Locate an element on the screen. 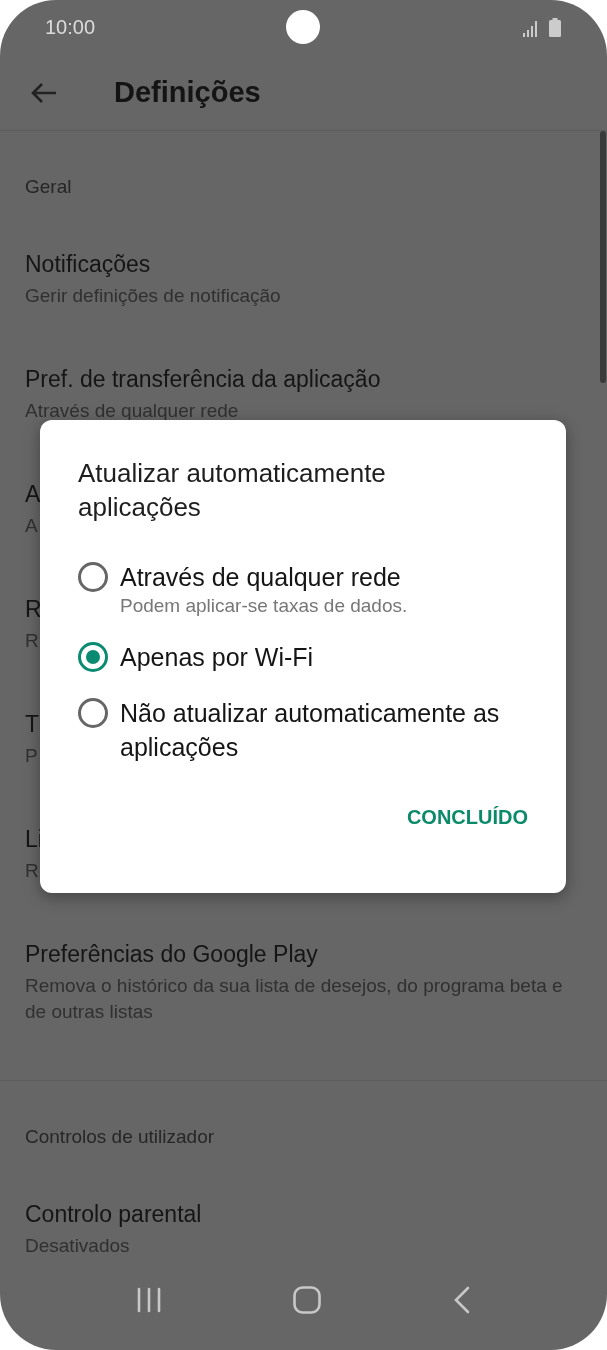 The height and width of the screenshot is (1350, 607). option-label: Apenas por Wi-Fi is located at coordinates (217, 657).